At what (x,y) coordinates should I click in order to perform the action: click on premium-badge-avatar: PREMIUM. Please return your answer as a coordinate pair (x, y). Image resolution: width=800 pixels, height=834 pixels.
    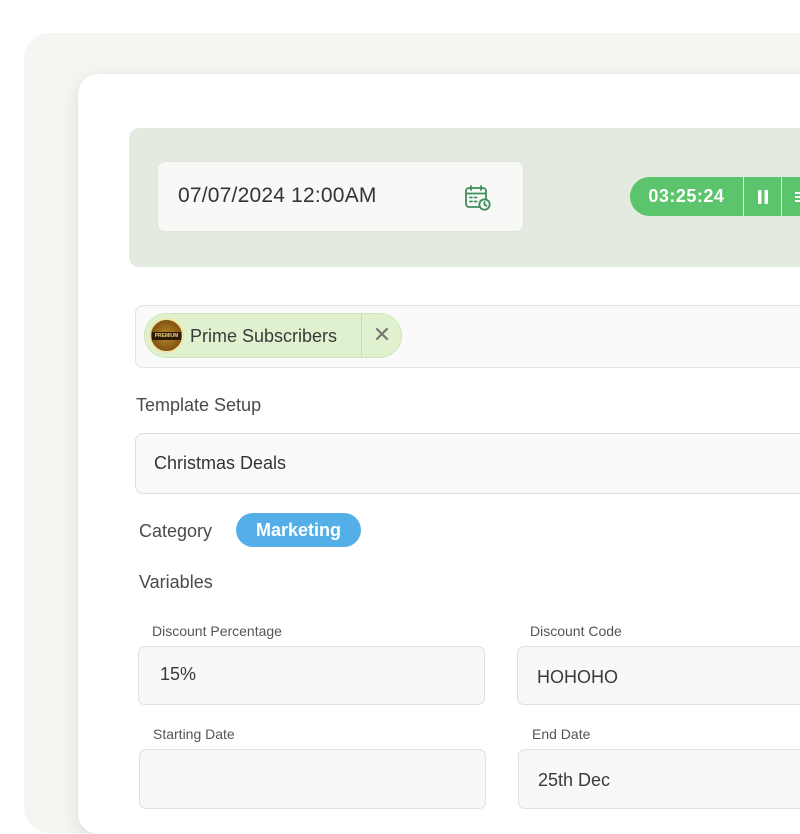
    Looking at the image, I should click on (166, 335).